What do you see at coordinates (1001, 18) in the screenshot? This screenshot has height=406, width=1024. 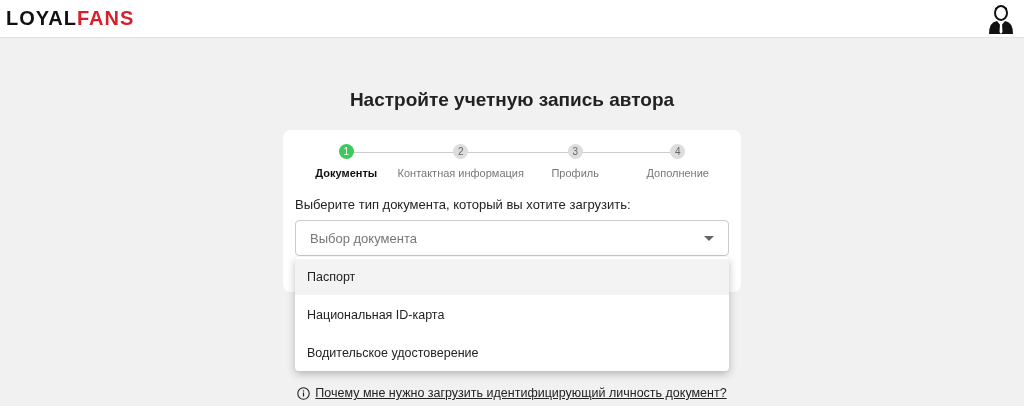 I see `user-avatar-icon` at bounding box center [1001, 18].